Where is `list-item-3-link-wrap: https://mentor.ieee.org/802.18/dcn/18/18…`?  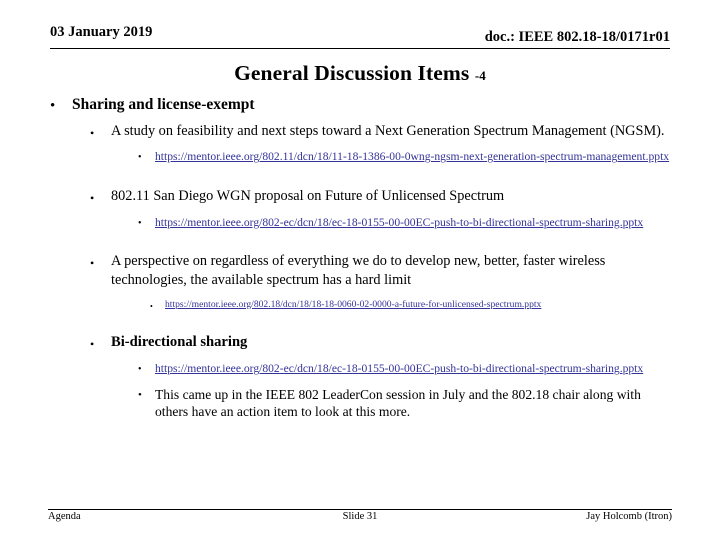 list-item-3-link-wrap: https://mentor.ieee.org/802.18/dcn/18/18… is located at coordinates (419, 305).